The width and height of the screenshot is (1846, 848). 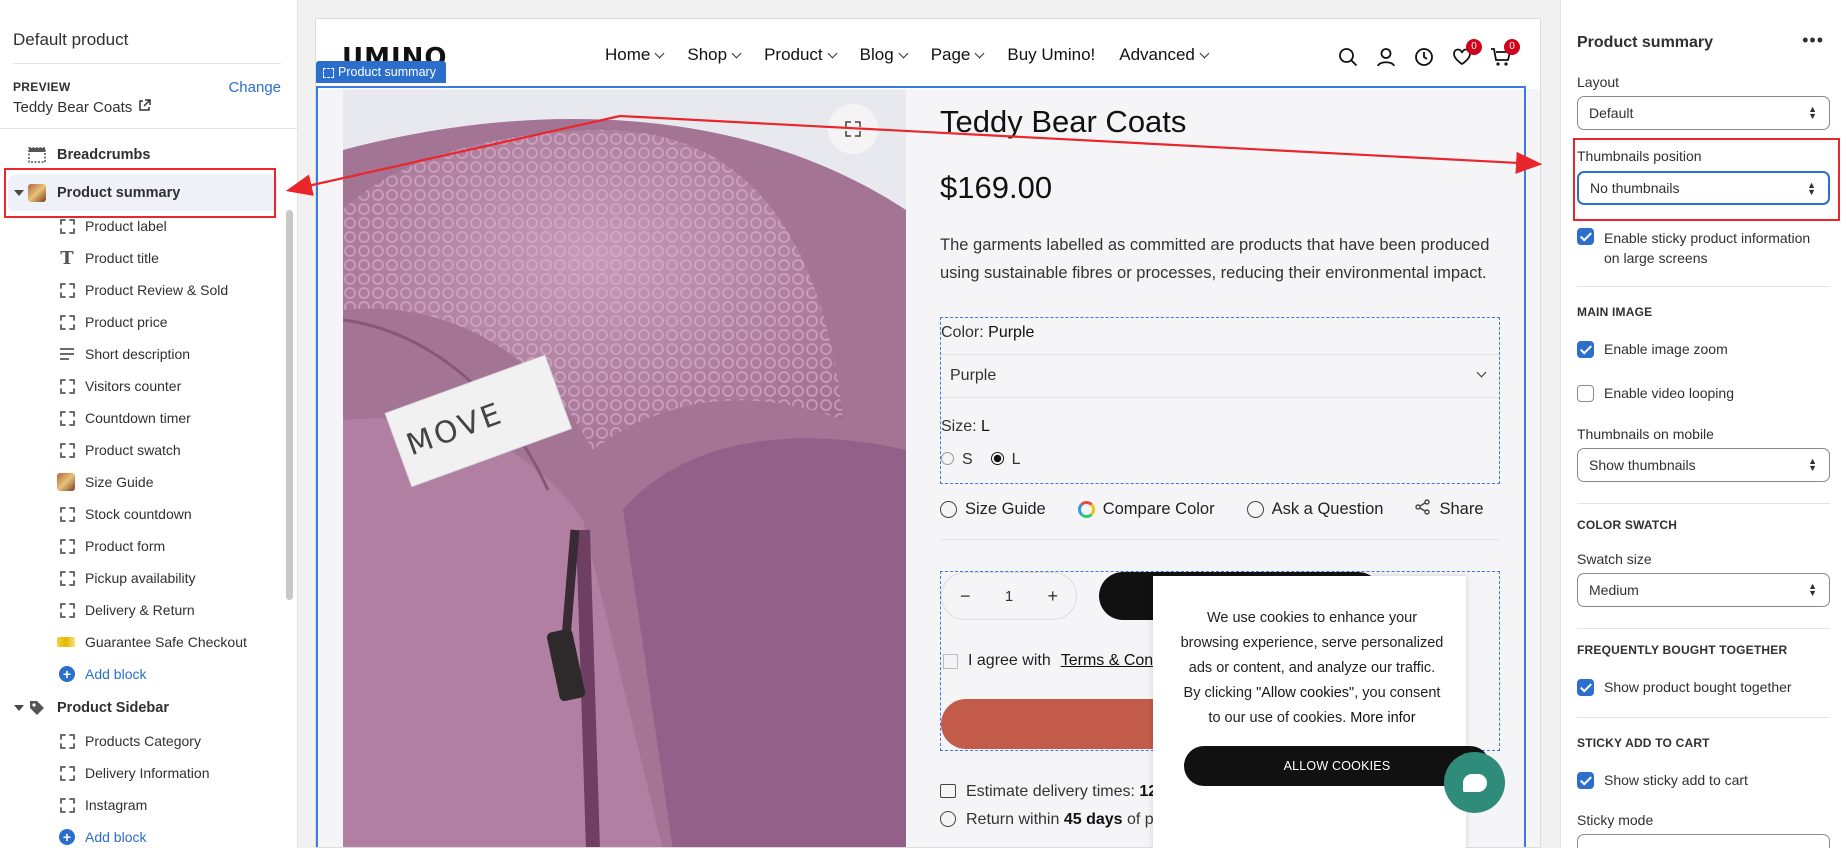 What do you see at coordinates (1051, 55) in the screenshot?
I see `nav-buy-umino: Buy Umino!` at bounding box center [1051, 55].